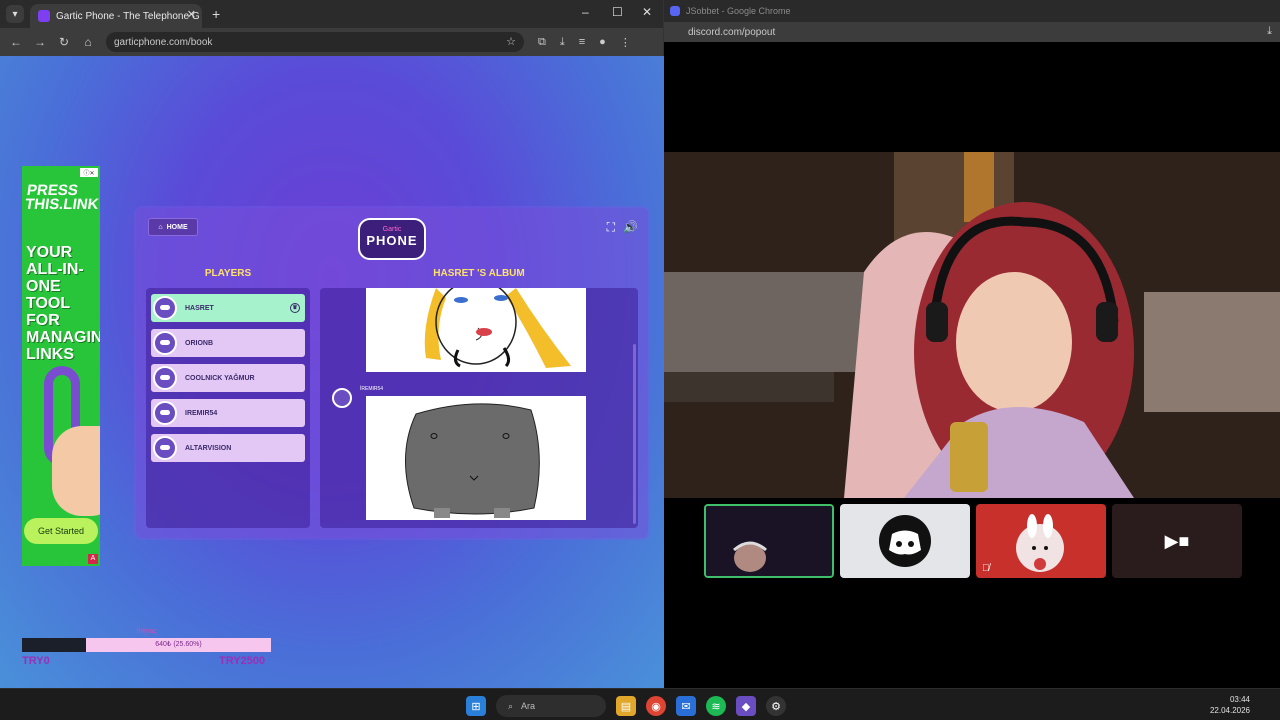 This screenshot has width=1280, height=720. Describe the element at coordinates (476, 706) in the screenshot. I see `windows-start-icon: ⊞` at that location.